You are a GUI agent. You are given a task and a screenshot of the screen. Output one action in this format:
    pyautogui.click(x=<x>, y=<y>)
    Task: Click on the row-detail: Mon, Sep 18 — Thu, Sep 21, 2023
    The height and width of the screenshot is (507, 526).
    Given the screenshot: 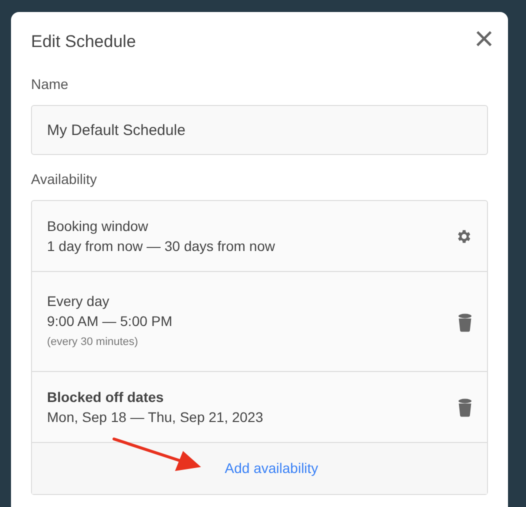 What is the action you would take?
    pyautogui.click(x=155, y=417)
    